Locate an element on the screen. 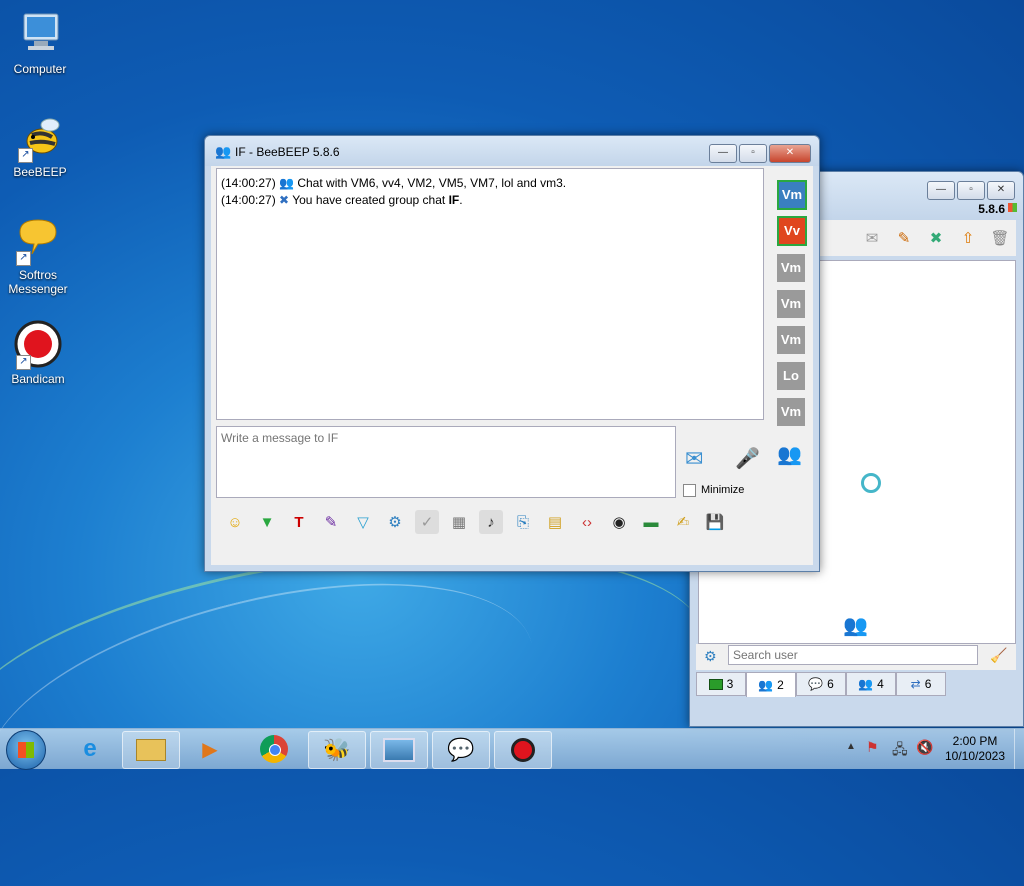  desktop-icon-computer: Computer is located at coordinates (40, 43).